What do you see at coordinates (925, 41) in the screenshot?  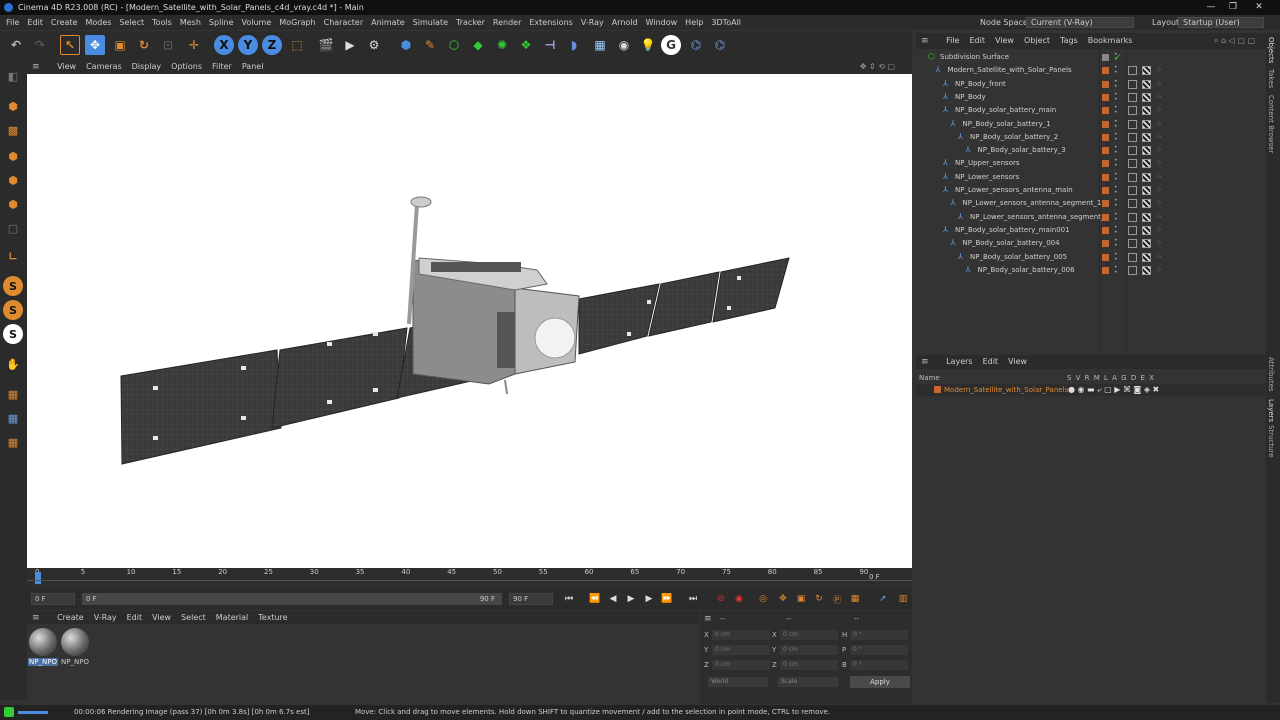 I see `objects-hamburger-icon: ≡` at bounding box center [925, 41].